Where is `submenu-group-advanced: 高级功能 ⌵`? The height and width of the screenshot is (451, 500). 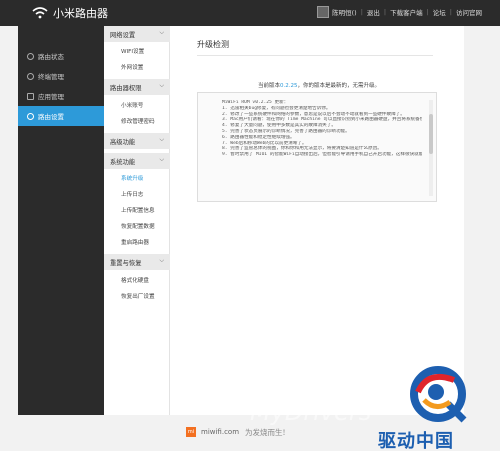
submenu-group-advanced: 高级功能 ⌵ is located at coordinates (137, 141).